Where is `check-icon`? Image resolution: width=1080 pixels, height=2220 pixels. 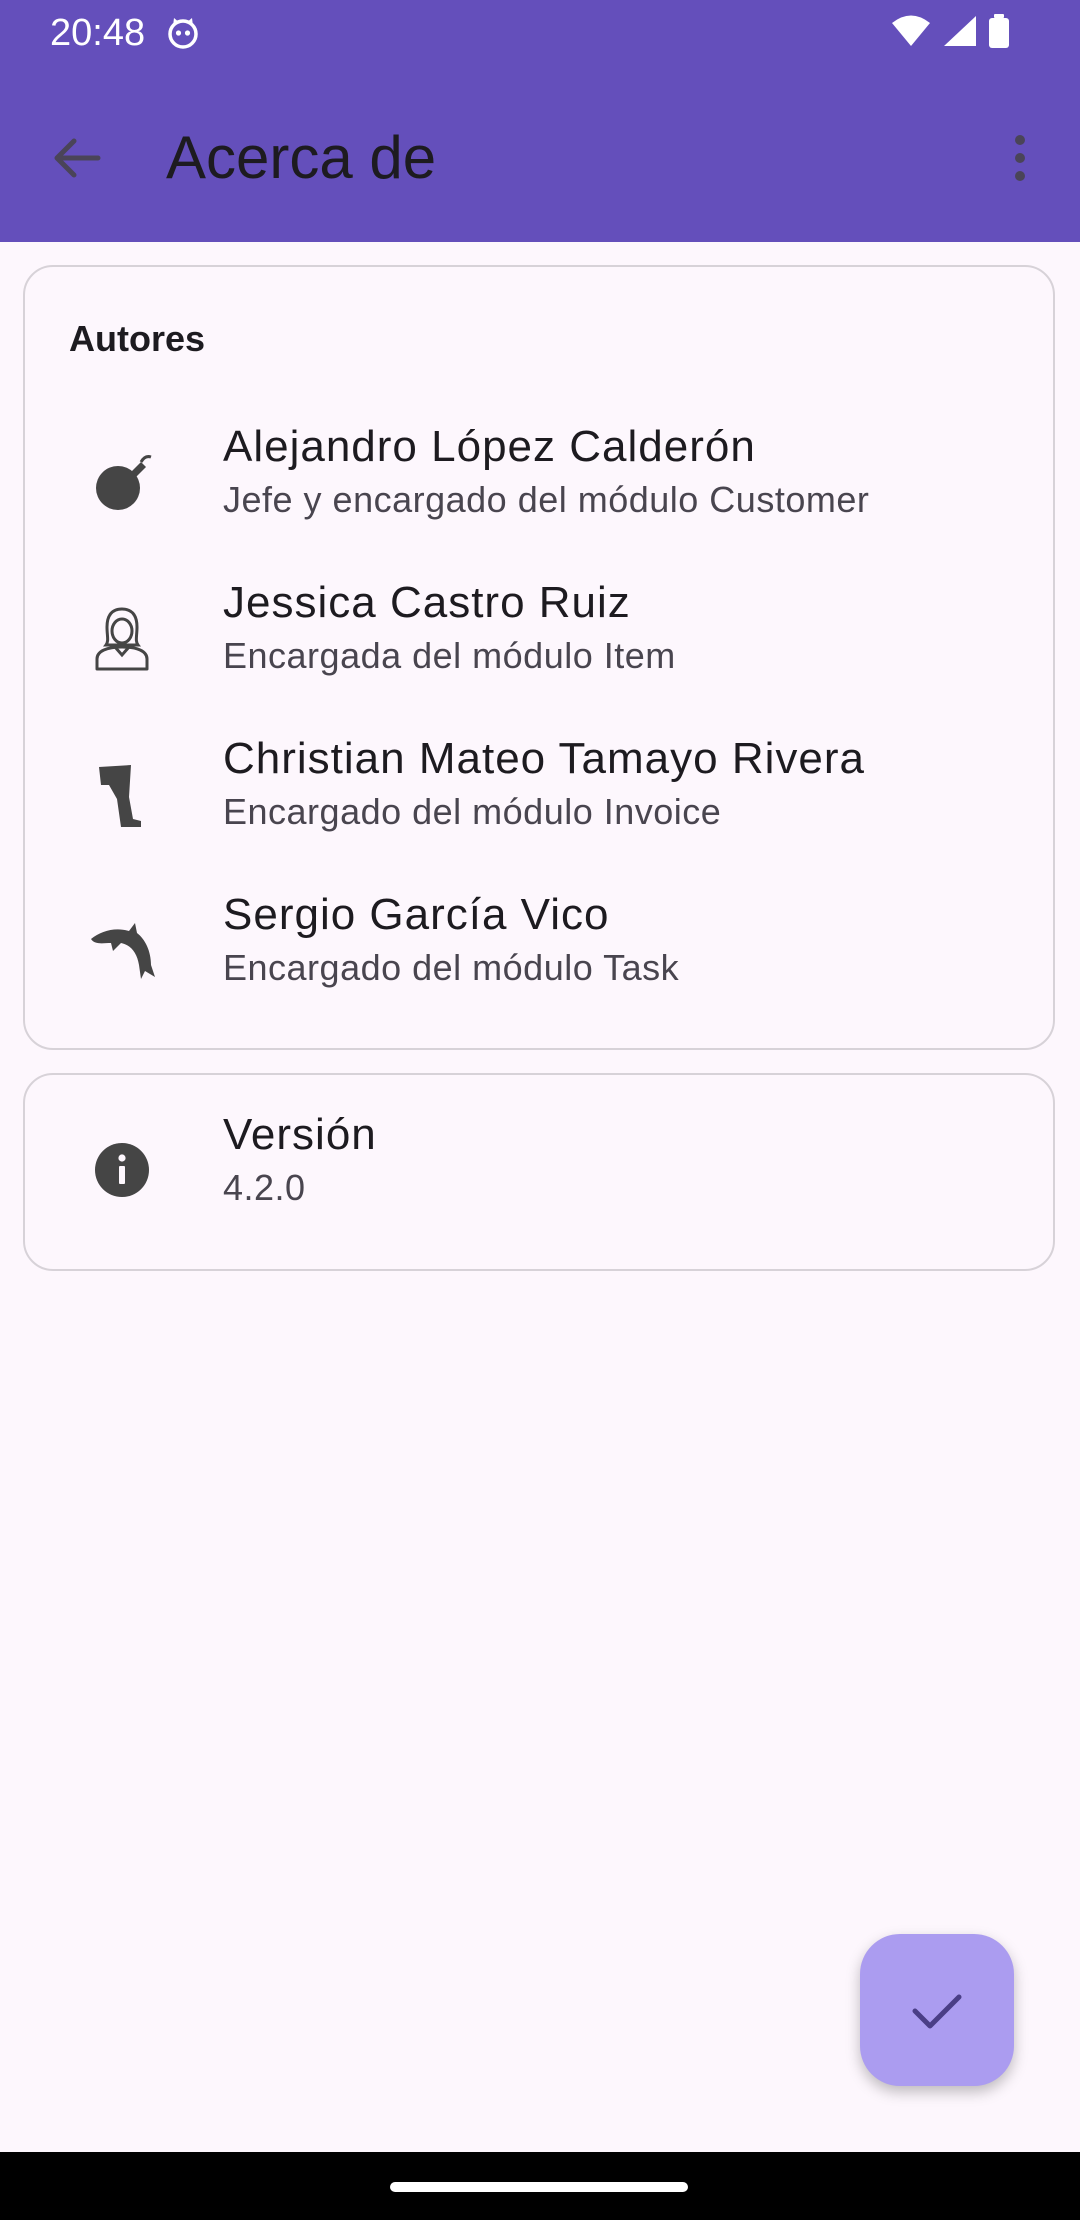 check-icon is located at coordinates (937, 2011).